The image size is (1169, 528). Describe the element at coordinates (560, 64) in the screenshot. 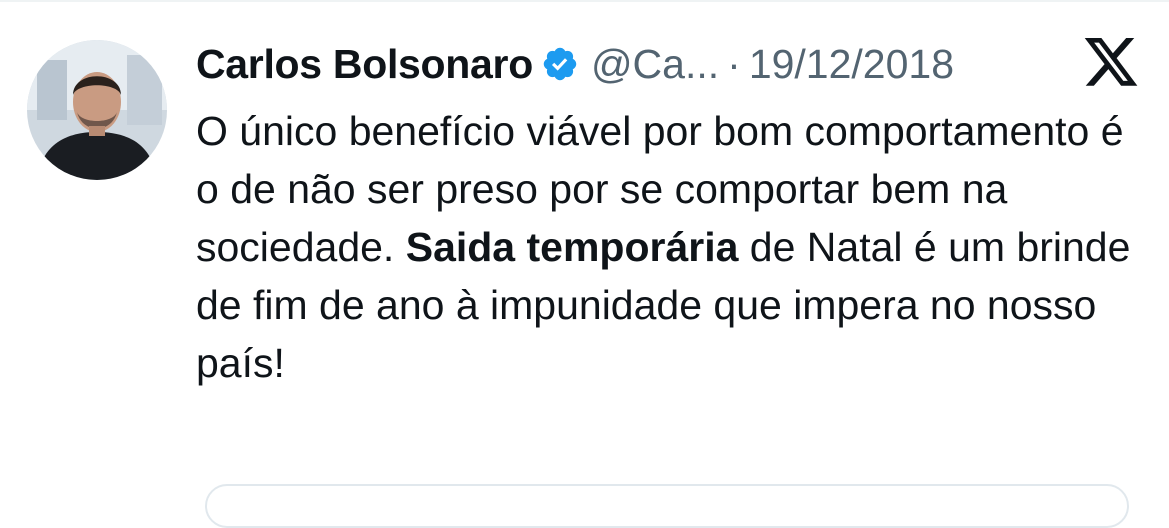

I see `verified-badge-icon` at that location.